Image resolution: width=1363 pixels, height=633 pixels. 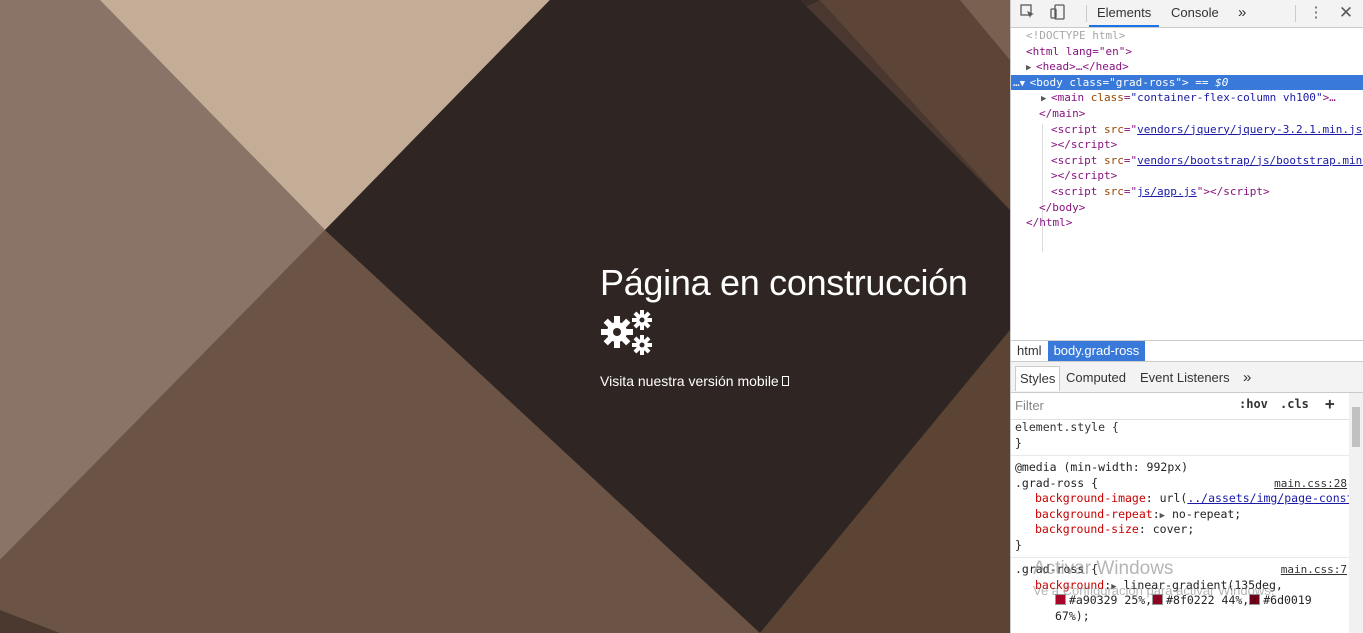 What do you see at coordinates (1096, 351) in the screenshot?
I see `breadcrumb-body: body.grad-ross` at bounding box center [1096, 351].